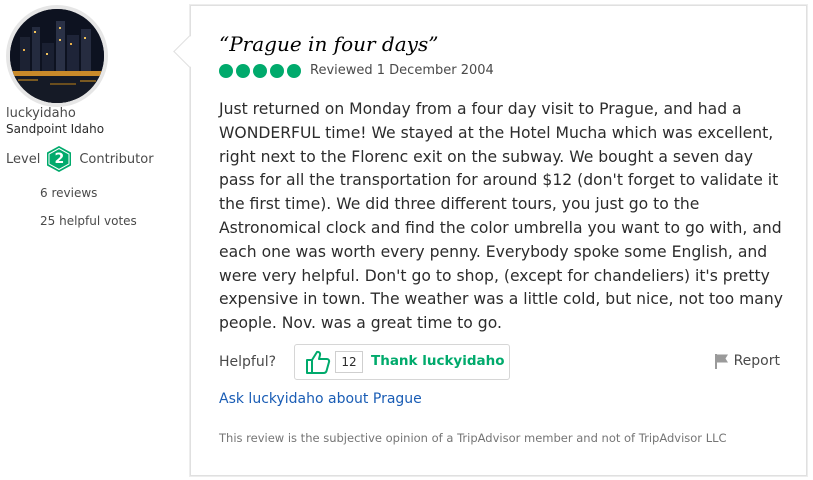  I want to click on avatar-frame, so click(57, 56).